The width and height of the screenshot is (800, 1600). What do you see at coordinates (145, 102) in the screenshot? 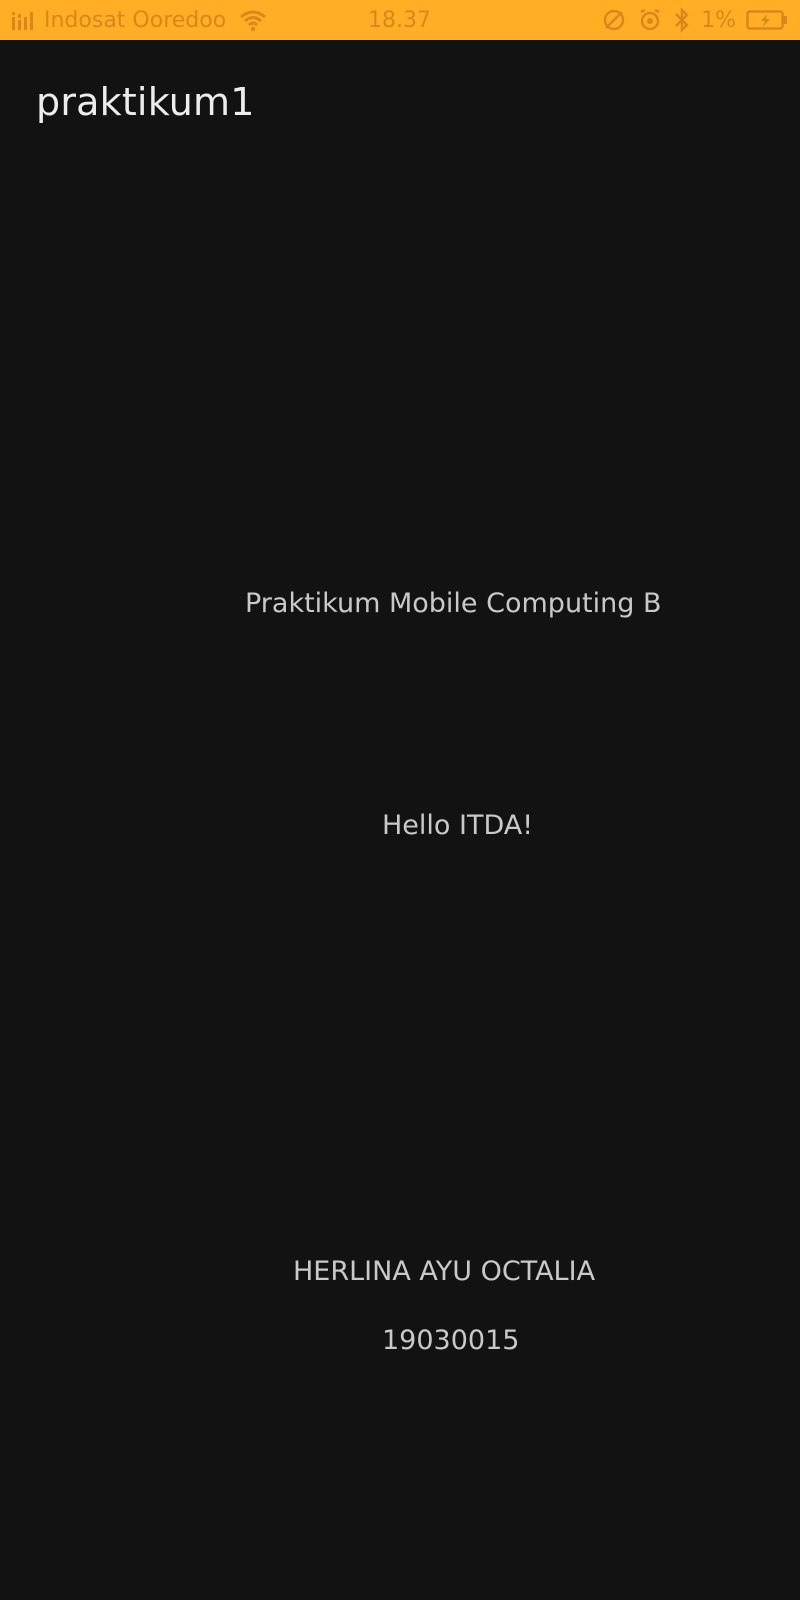
I see `app-title: praktikum1` at bounding box center [145, 102].